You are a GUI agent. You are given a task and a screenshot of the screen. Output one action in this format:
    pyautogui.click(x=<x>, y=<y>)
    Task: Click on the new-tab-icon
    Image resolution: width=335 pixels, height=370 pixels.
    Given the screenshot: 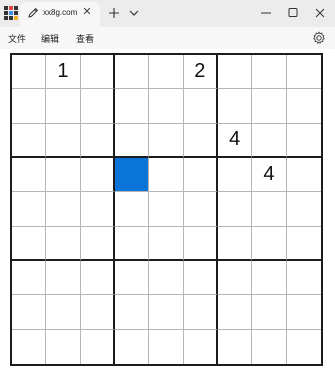 What is the action you would take?
    pyautogui.click(x=114, y=13)
    